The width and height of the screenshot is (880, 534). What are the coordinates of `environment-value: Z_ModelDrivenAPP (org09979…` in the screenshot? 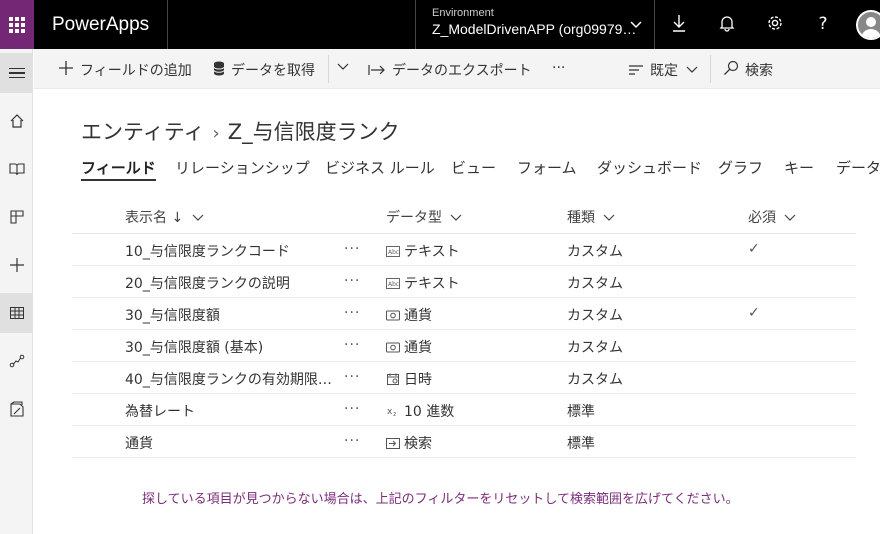 It's located at (534, 29).